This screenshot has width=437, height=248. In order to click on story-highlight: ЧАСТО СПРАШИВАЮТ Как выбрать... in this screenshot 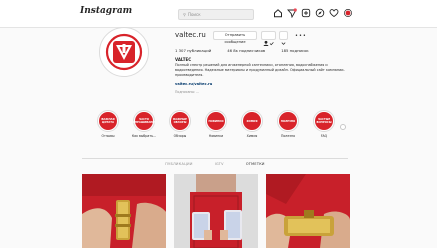, I will do `click(144, 124)`.